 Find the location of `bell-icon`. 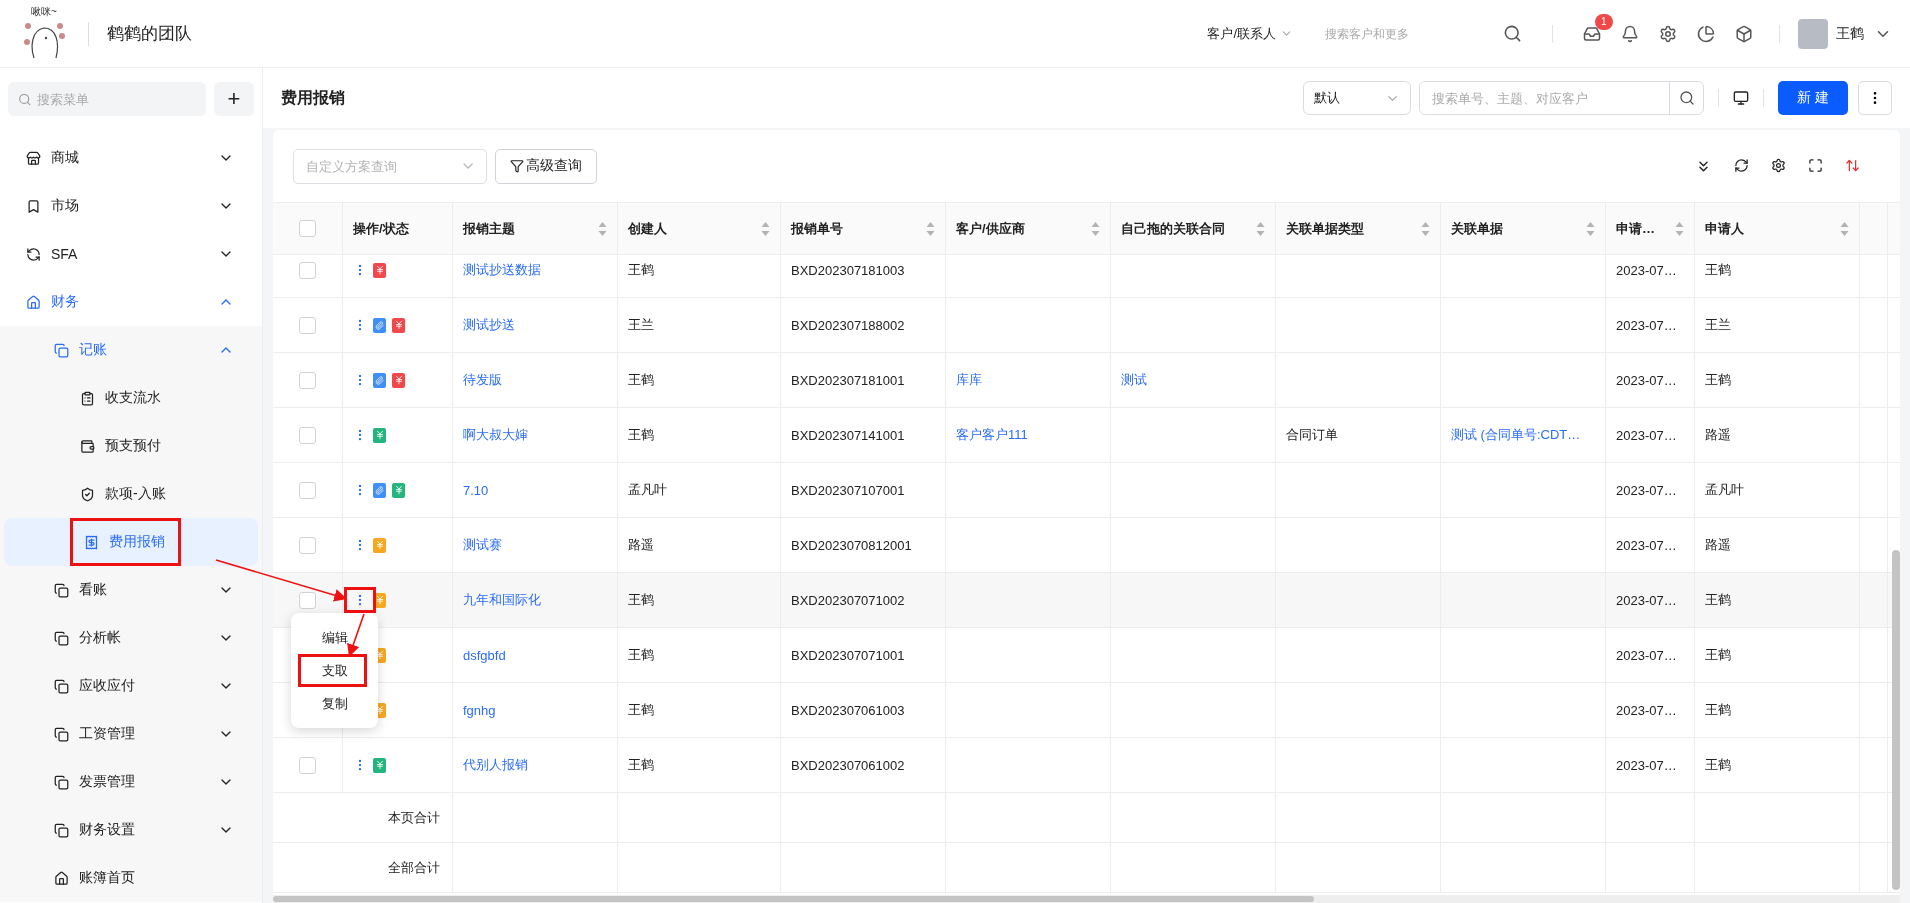

bell-icon is located at coordinates (1630, 33).